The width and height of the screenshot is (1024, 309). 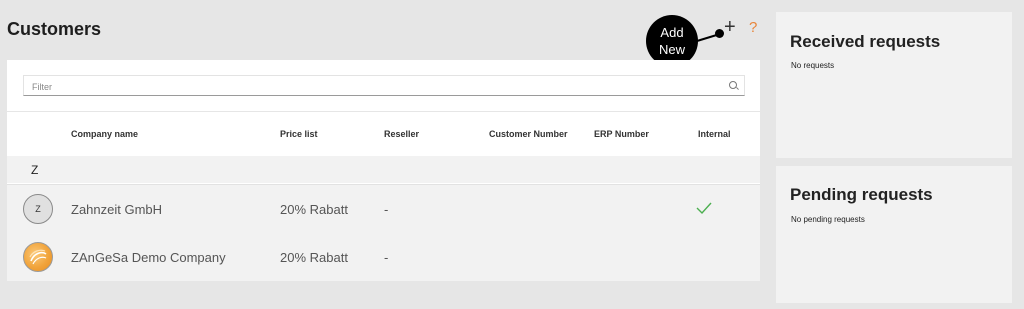 I want to click on page-title: Customers, so click(x=54, y=29).